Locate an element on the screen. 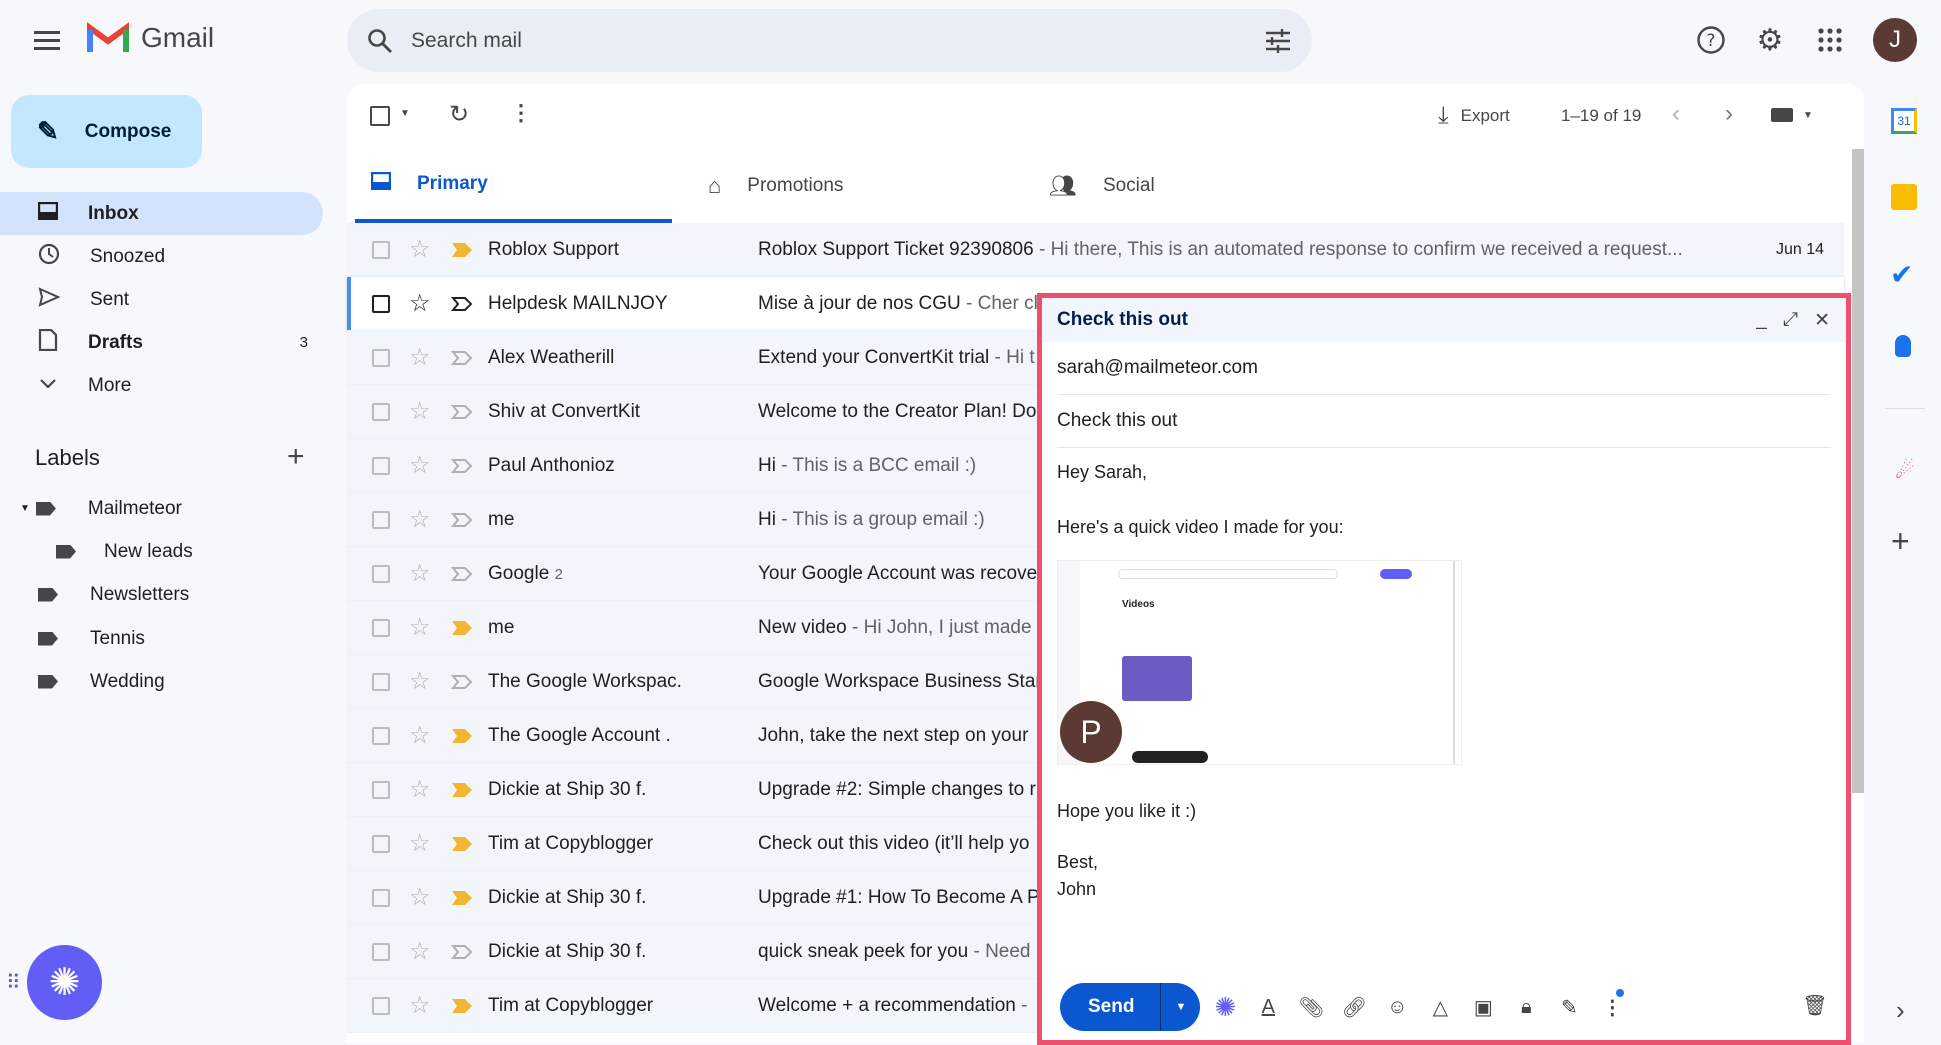  sidebar-item-inbox: Inbox is located at coordinates (161, 213).